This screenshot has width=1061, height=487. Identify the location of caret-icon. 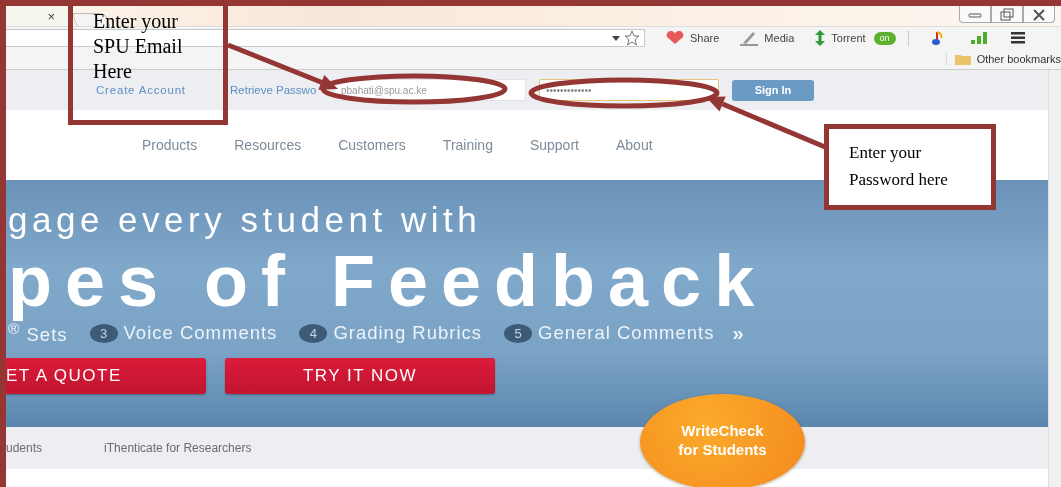
(616, 38).